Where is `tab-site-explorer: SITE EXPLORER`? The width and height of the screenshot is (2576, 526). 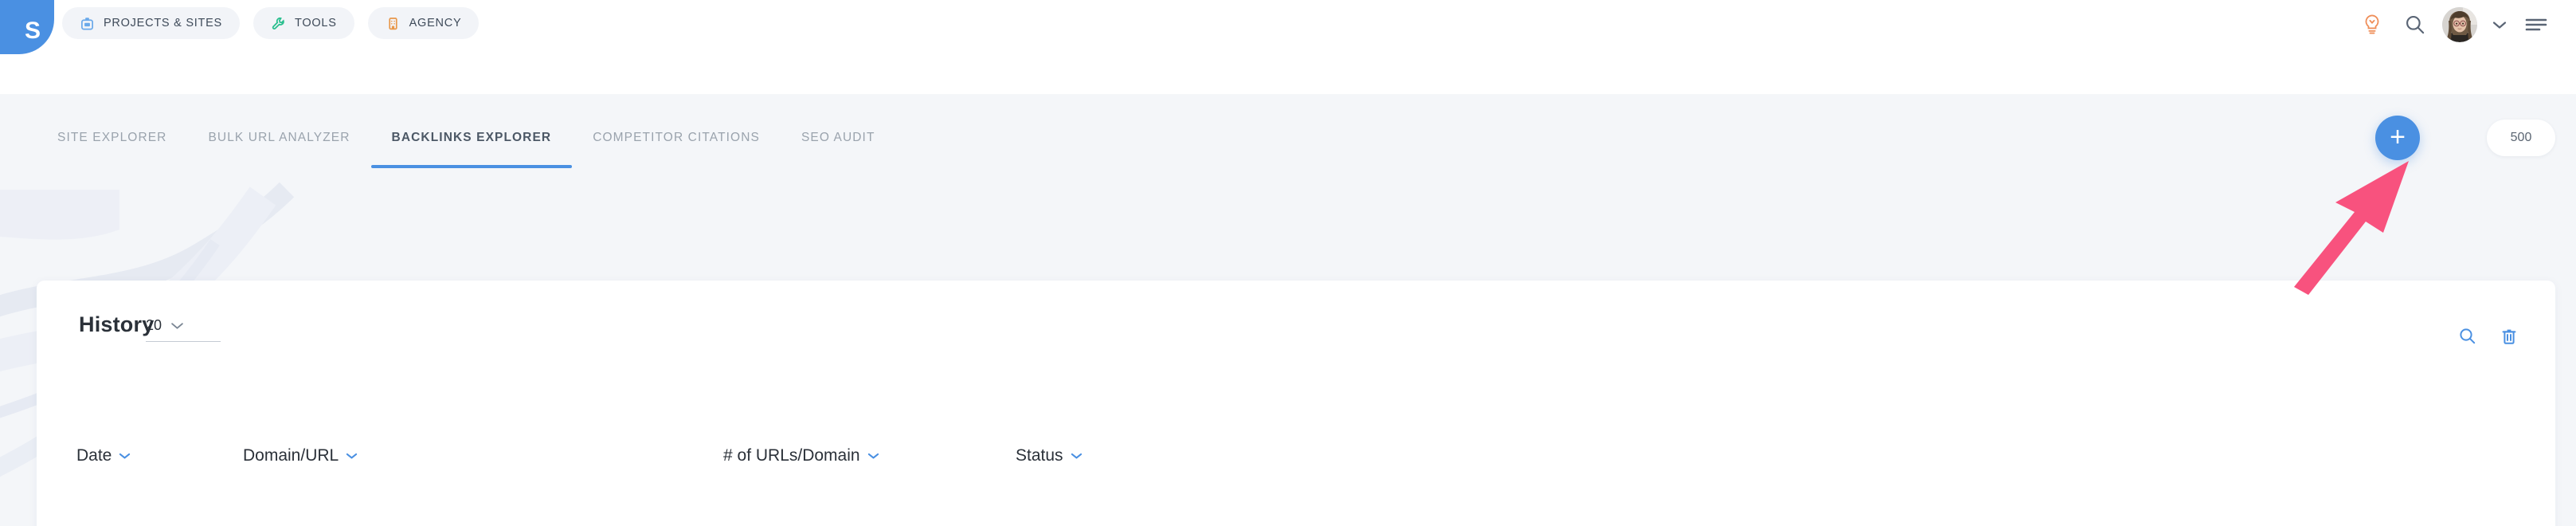 tab-site-explorer: SITE EXPLORER is located at coordinates (112, 138).